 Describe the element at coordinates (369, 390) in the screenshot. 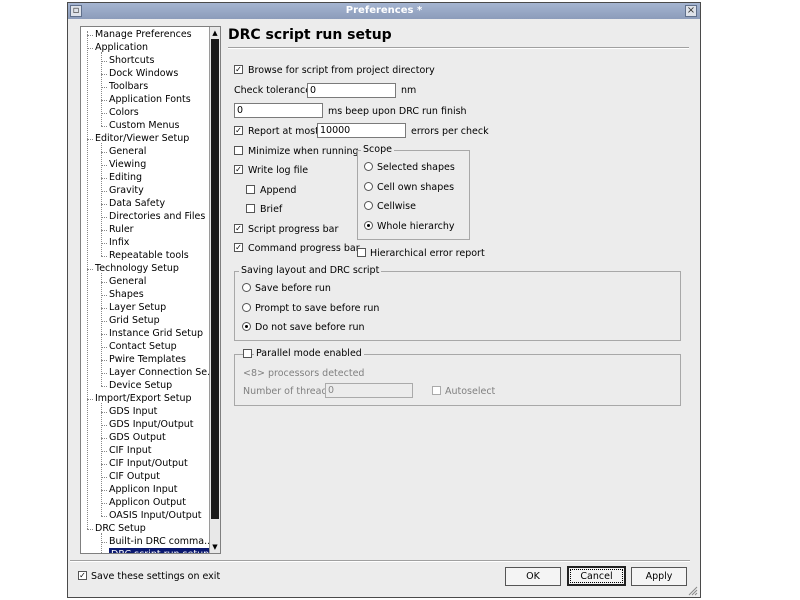

I see `threads-input: 0` at that location.